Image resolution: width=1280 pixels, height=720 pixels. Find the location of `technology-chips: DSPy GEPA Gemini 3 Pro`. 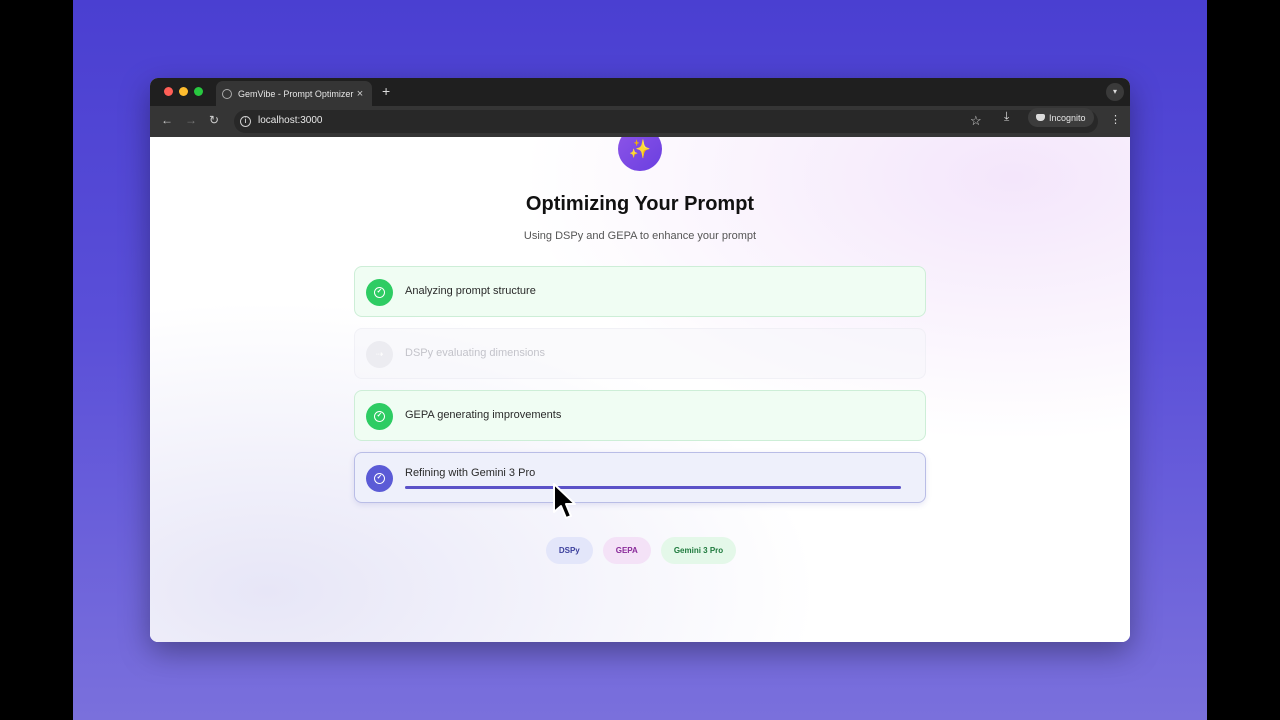

technology-chips: DSPy GEPA Gemini 3 Pro is located at coordinates (640, 550).